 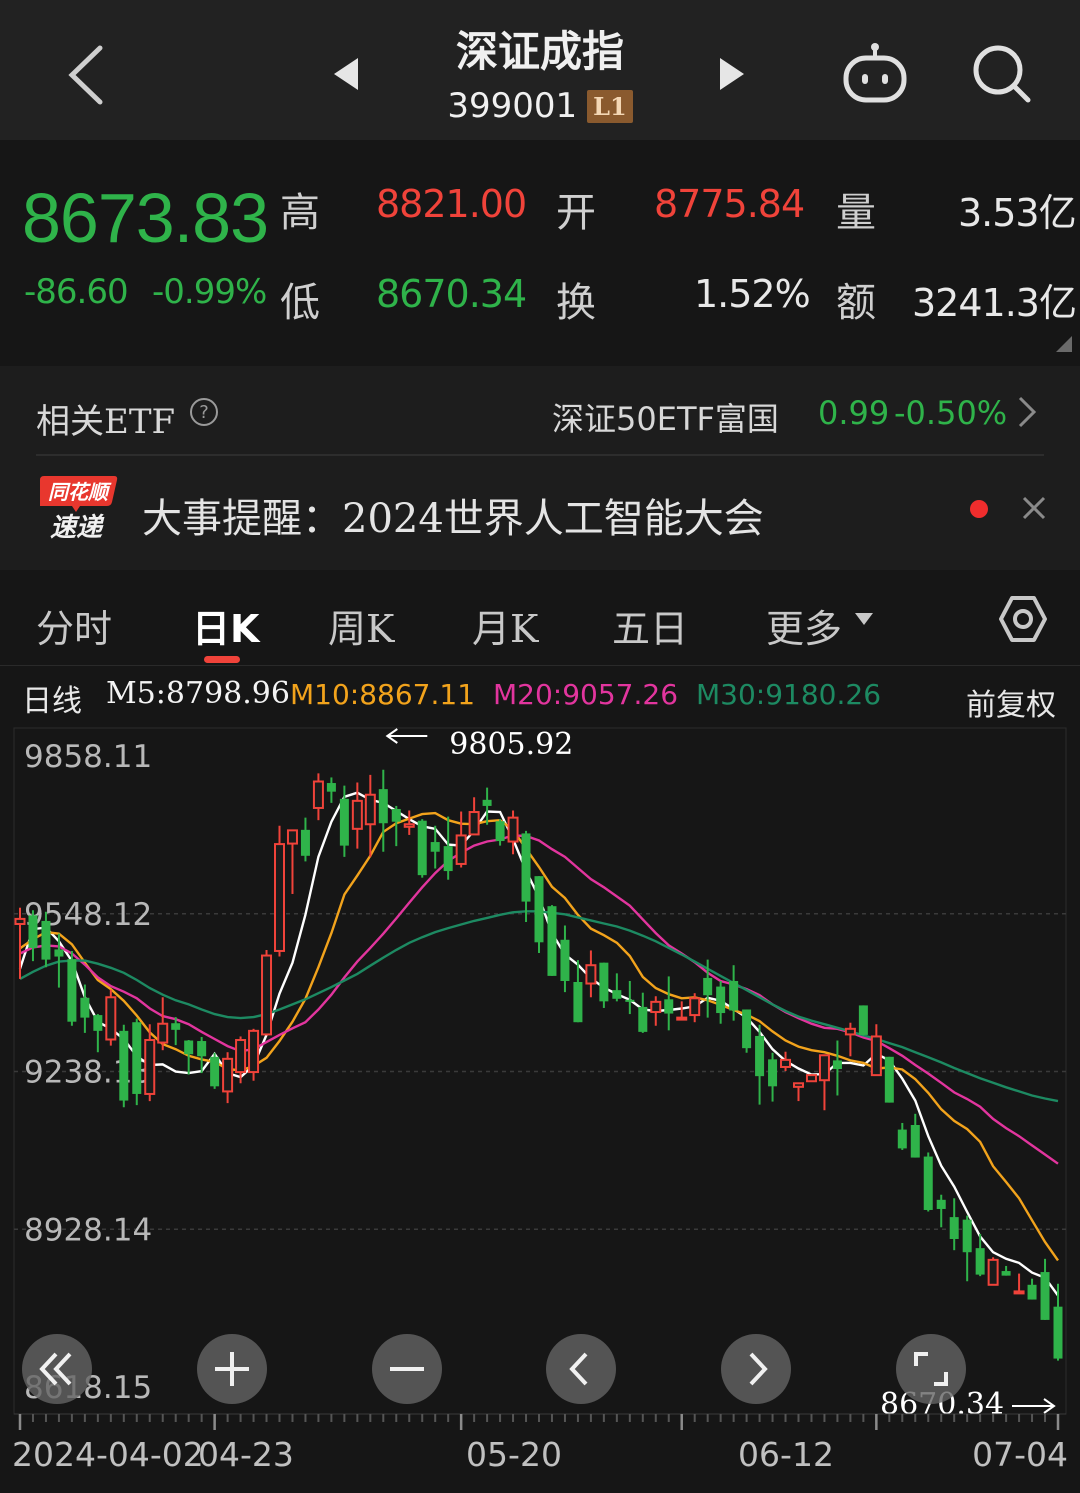 What do you see at coordinates (246, 1454) in the screenshot?
I see `x-axis-label: 04-23` at bounding box center [246, 1454].